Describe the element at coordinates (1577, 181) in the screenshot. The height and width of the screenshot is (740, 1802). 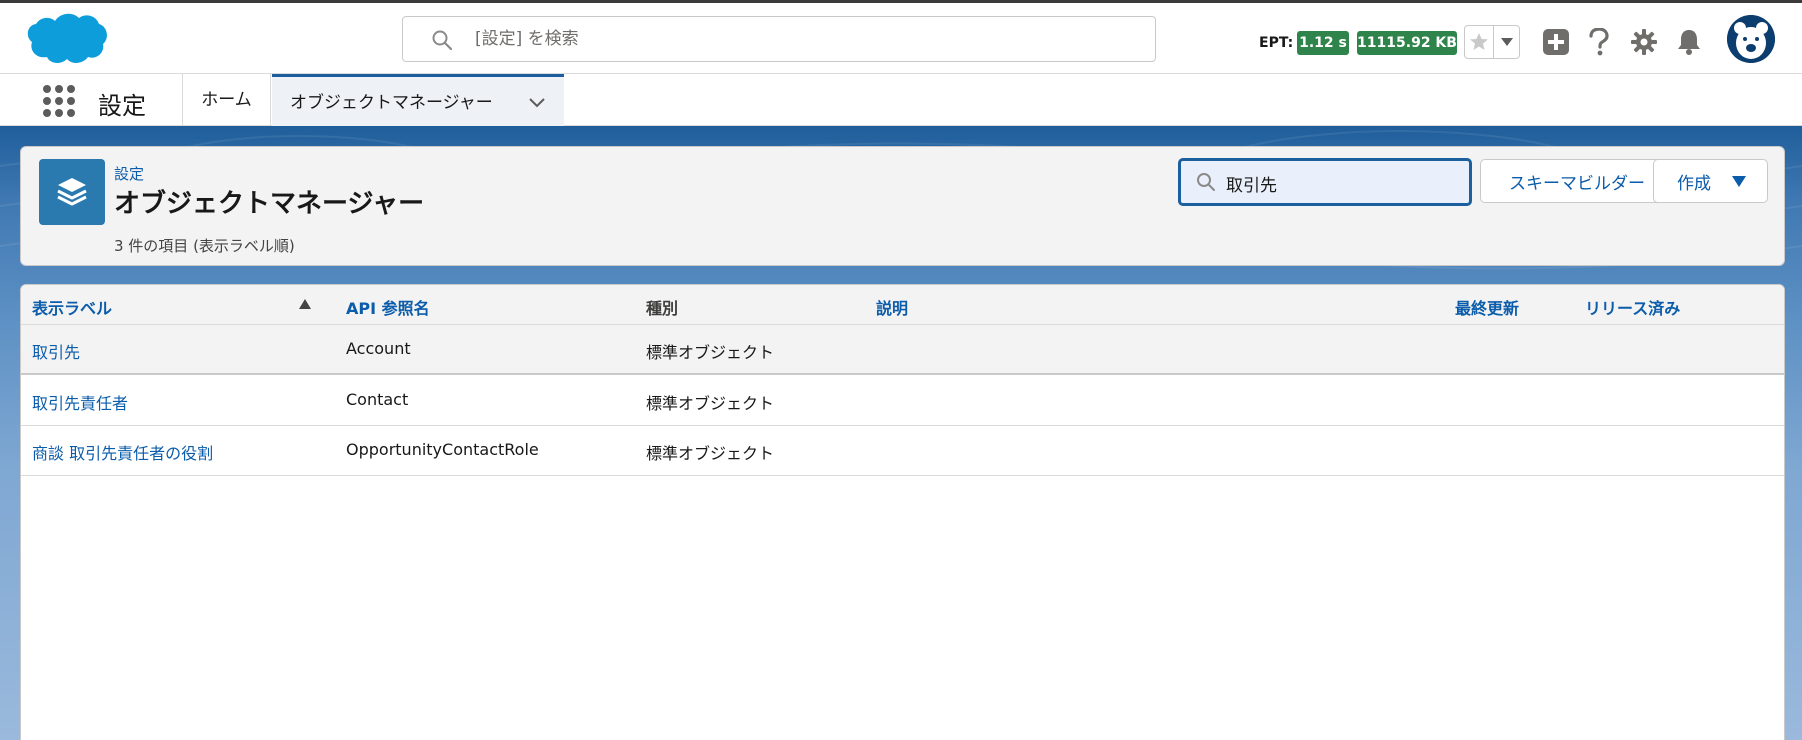
I see `schema-builder-button: スキーマビルダー` at that location.